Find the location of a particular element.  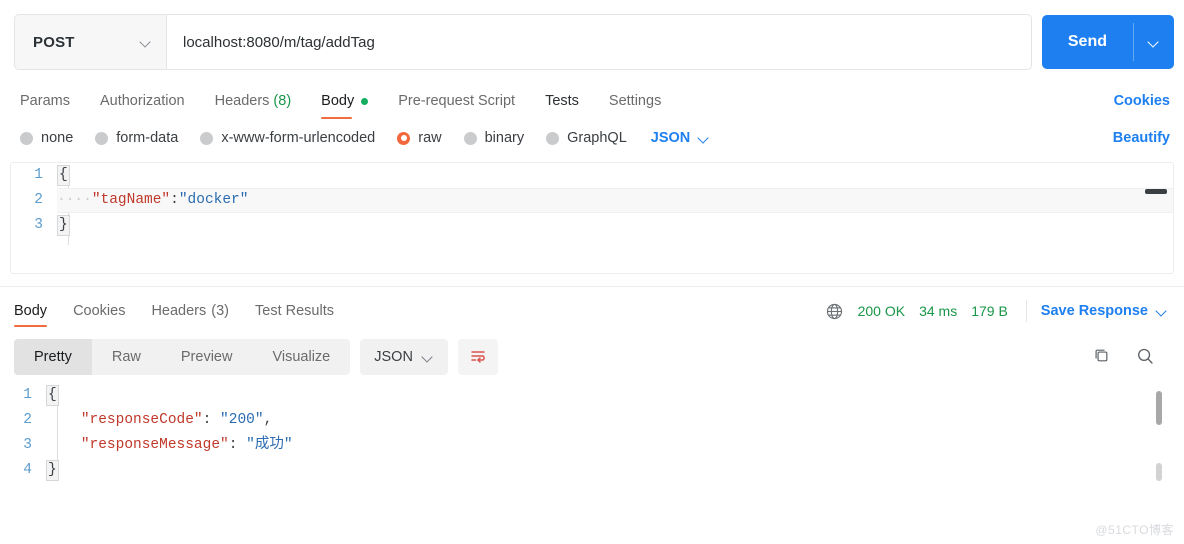

code-line: 3 } is located at coordinates (592, 225).